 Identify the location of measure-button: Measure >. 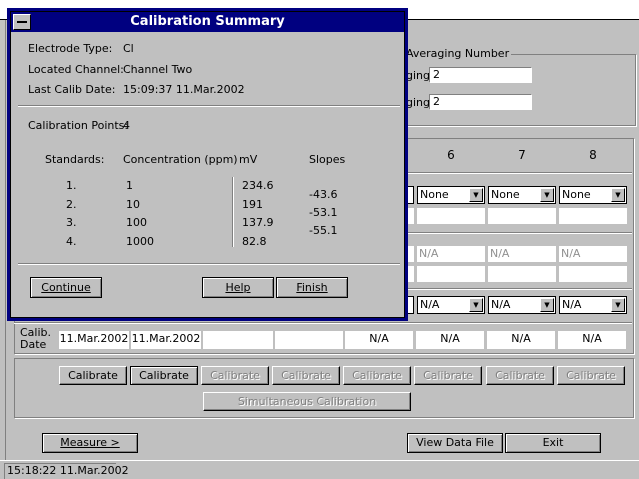
(90, 443).